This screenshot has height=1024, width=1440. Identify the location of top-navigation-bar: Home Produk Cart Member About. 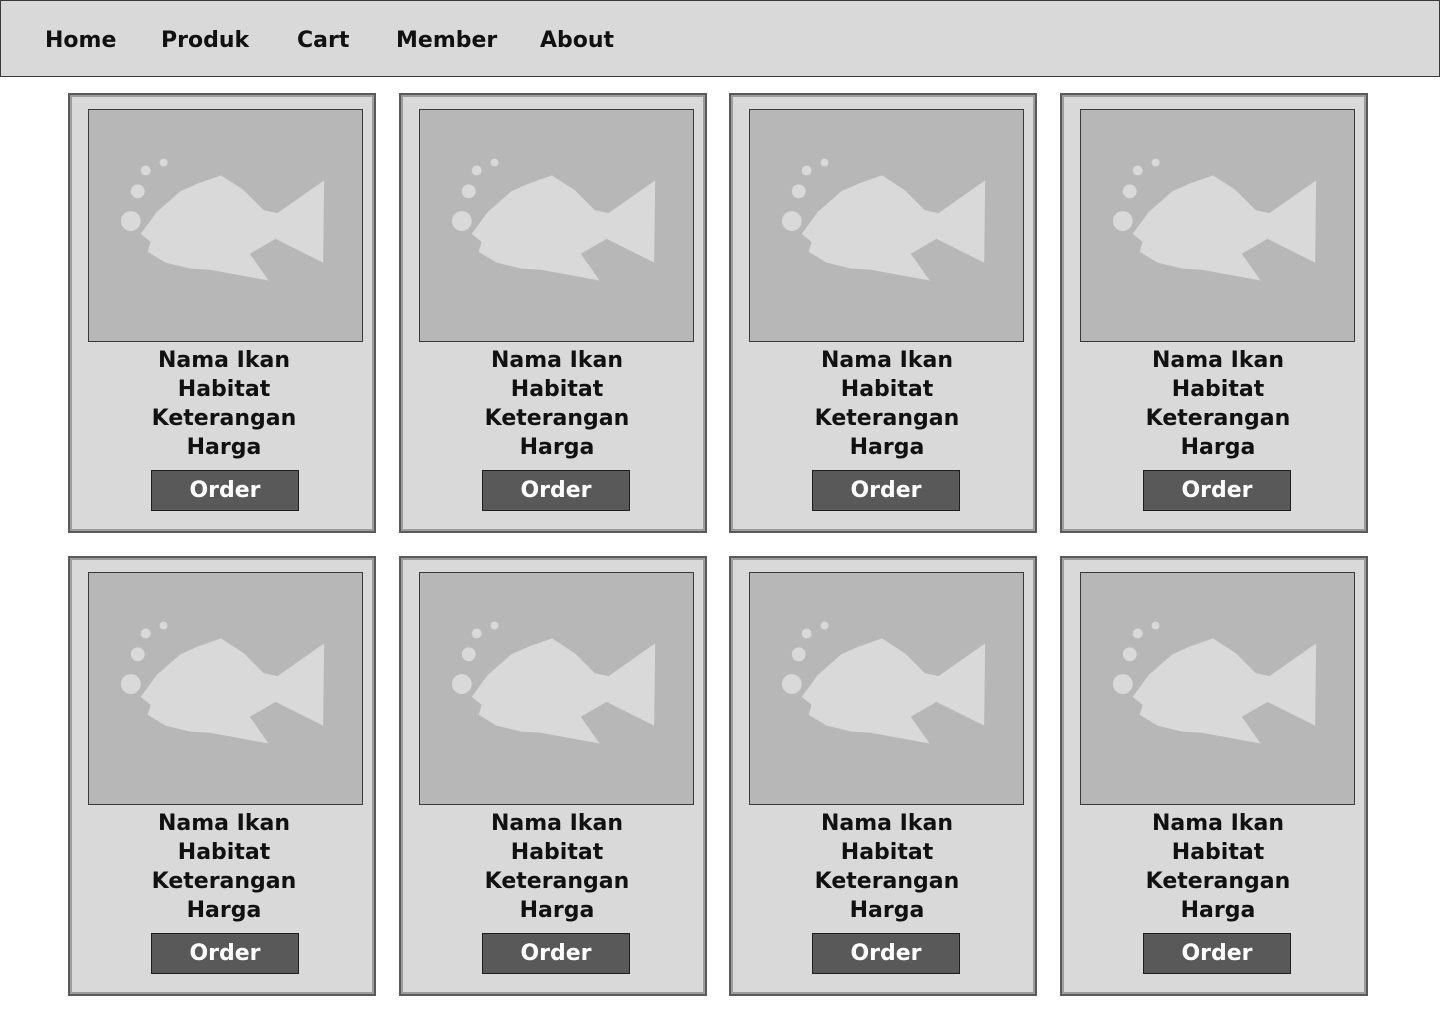
(720, 38).